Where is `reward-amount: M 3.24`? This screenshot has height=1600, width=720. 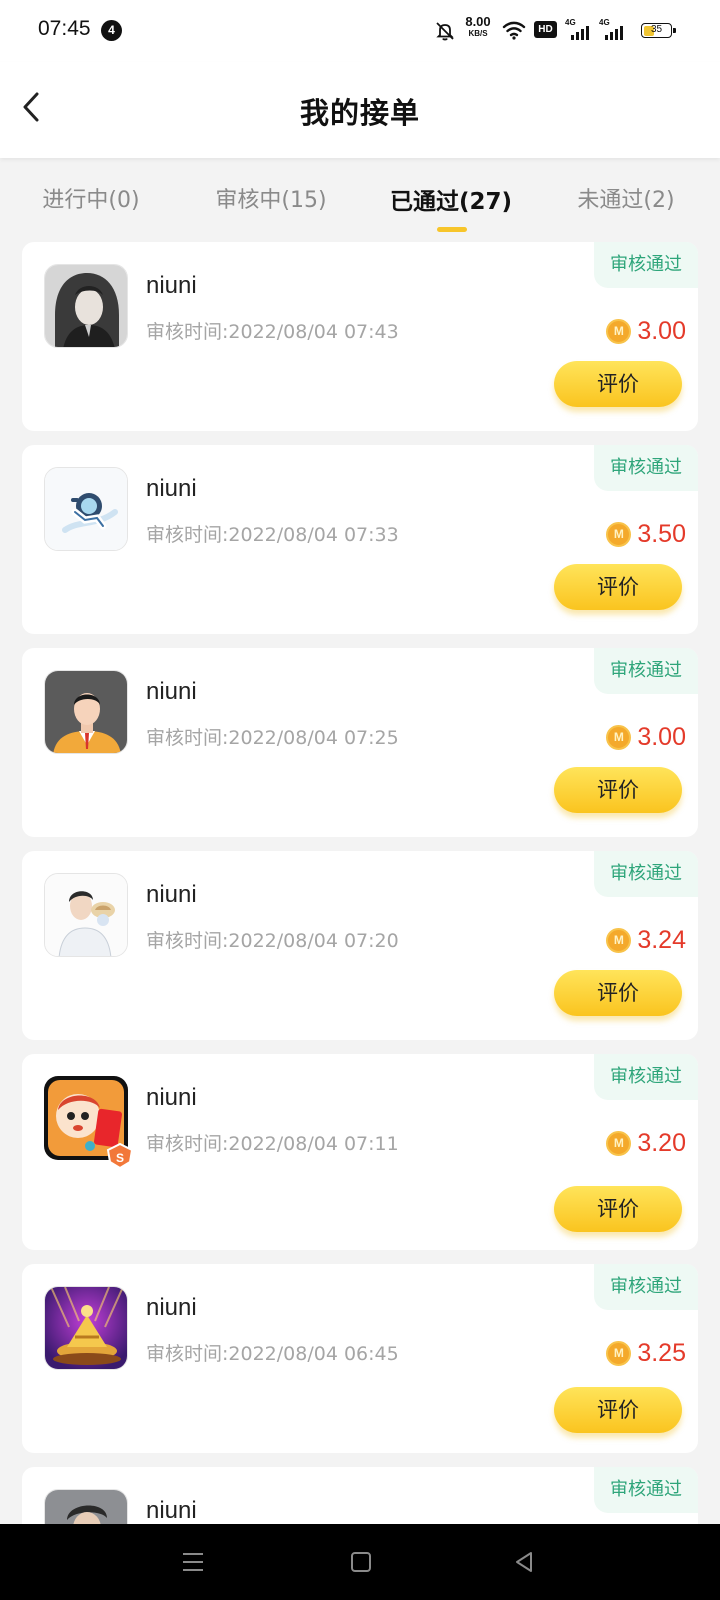 reward-amount: M 3.24 is located at coordinates (646, 940).